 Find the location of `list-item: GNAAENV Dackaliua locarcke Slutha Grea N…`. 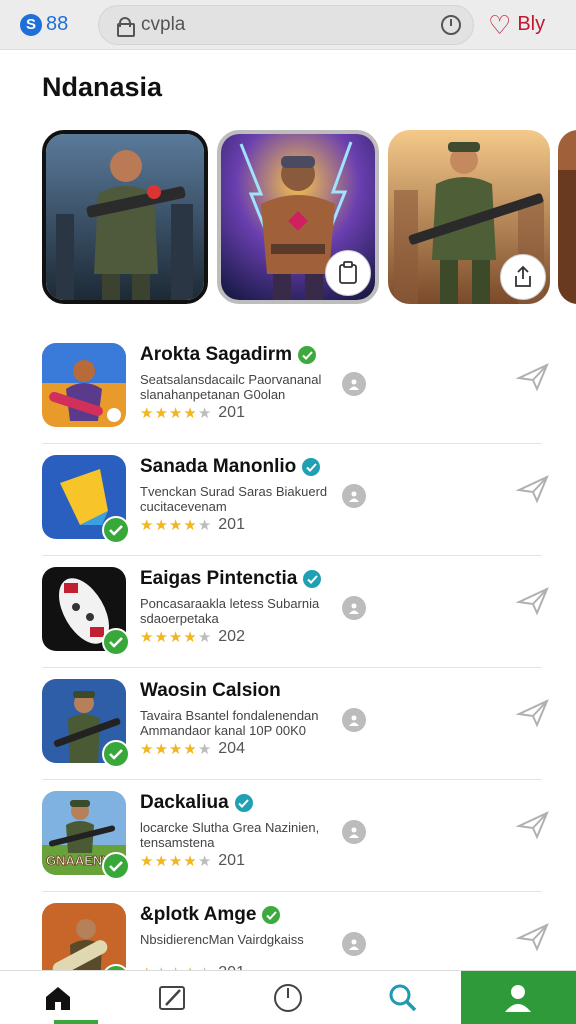

list-item: GNAAENV Dackaliua locarcke Slutha Grea N… is located at coordinates (295, 839).